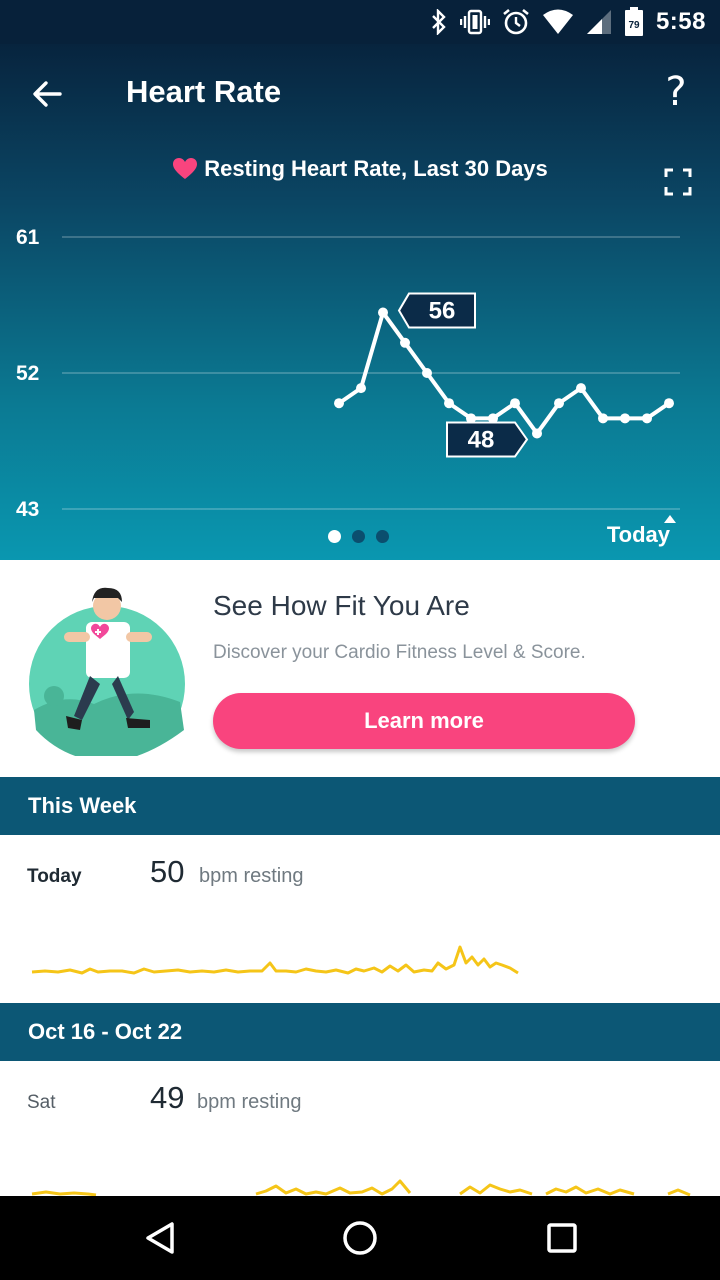 Image resolution: width=720 pixels, height=1280 pixels. What do you see at coordinates (634, 25) in the screenshot?
I see `battery-level: 79` at bounding box center [634, 25].